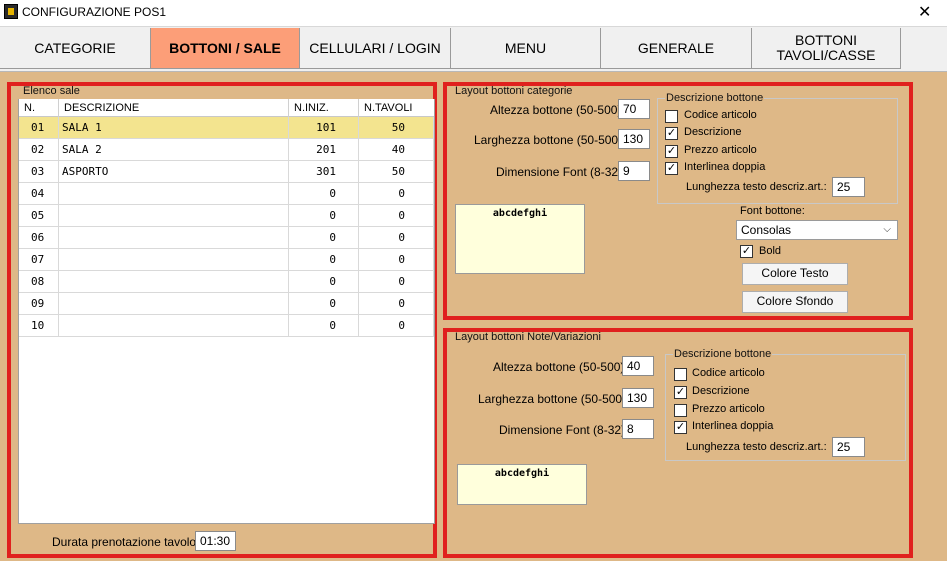 Image resolution: width=947 pixels, height=561 pixels. I want to click on note-checkbox-label: Codice articolo, so click(728, 373).